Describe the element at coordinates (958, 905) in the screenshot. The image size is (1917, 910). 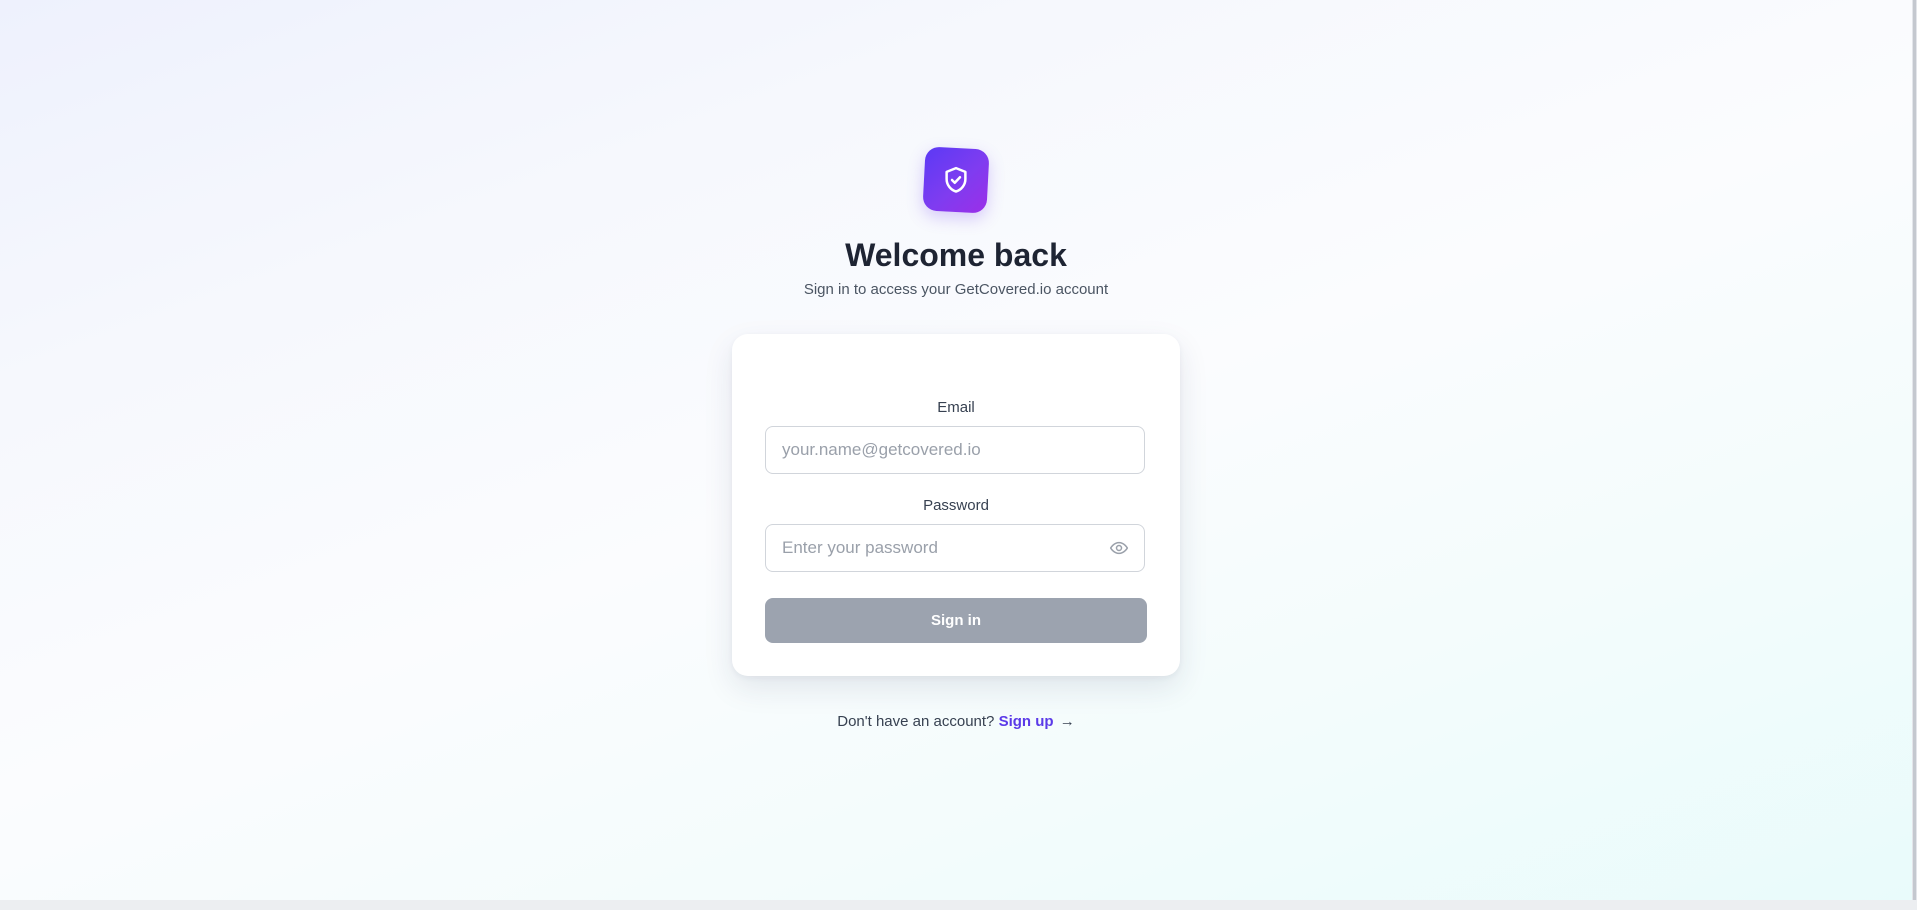
I see `bottom-edge` at that location.